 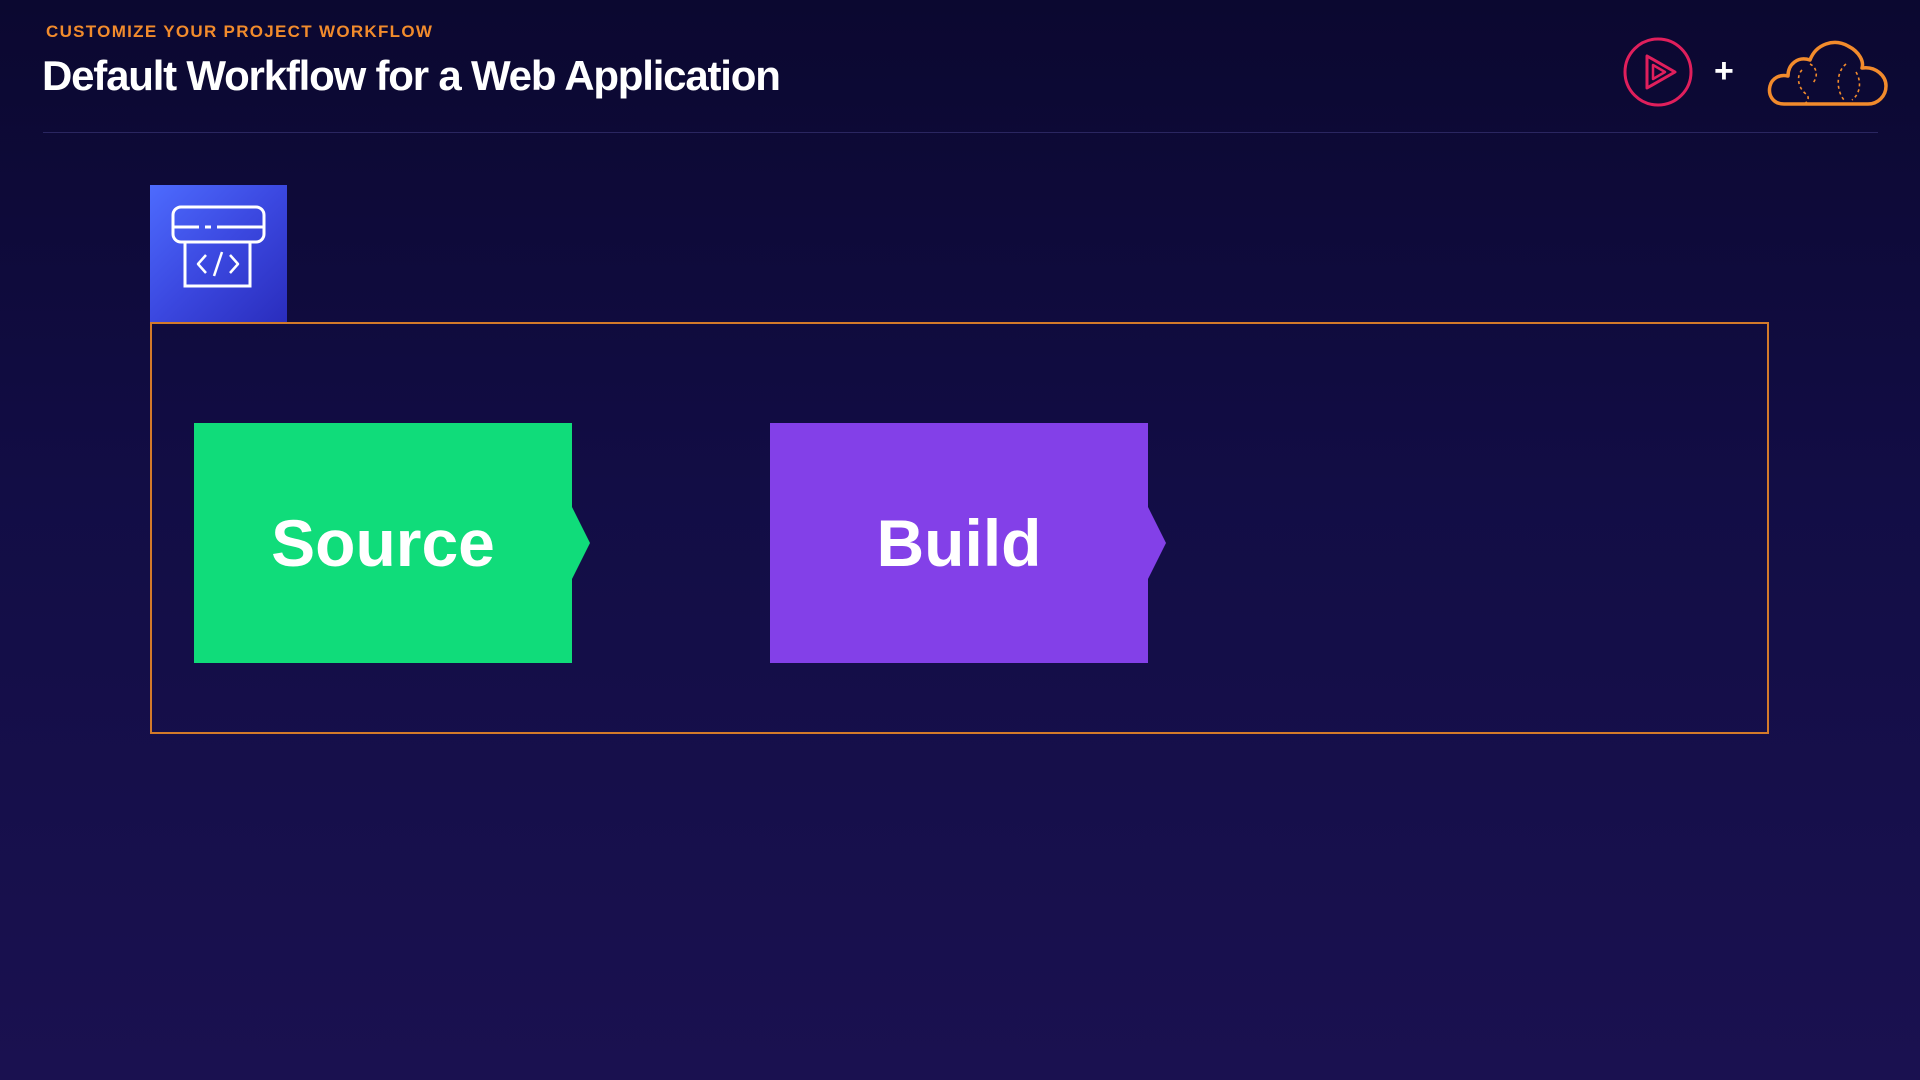 I want to click on stage-build: Build, so click(x=968, y=543).